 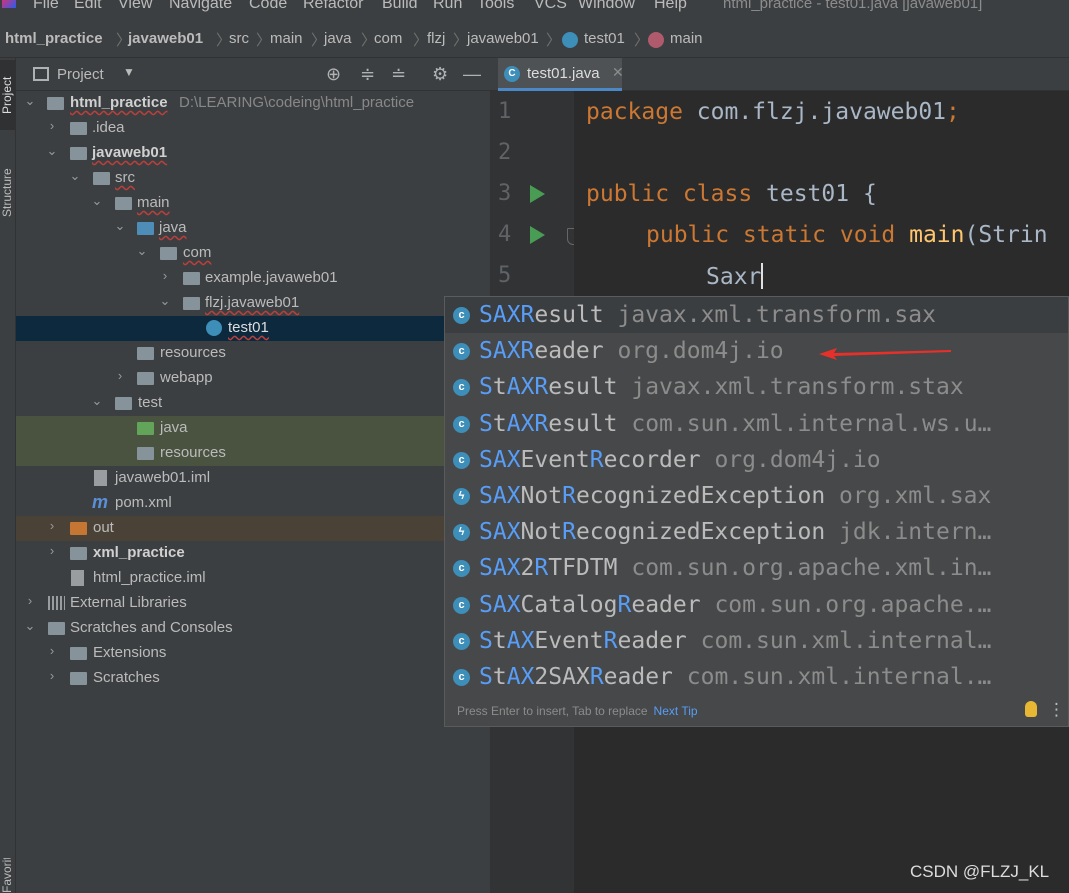 What do you see at coordinates (436, 38) in the screenshot?
I see `crumb-flzj: flzj` at bounding box center [436, 38].